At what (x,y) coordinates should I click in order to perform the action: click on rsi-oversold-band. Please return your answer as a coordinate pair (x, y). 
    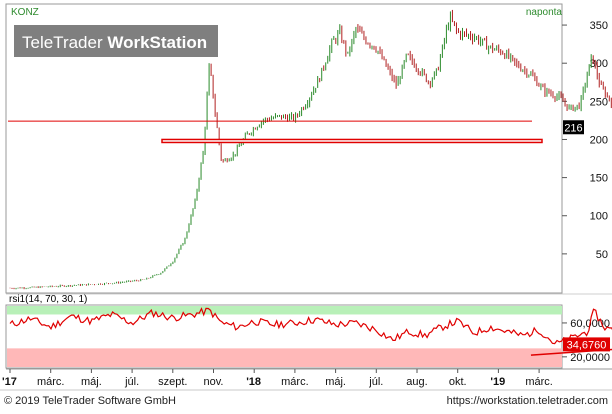
    Looking at the image, I should click on (284, 357).